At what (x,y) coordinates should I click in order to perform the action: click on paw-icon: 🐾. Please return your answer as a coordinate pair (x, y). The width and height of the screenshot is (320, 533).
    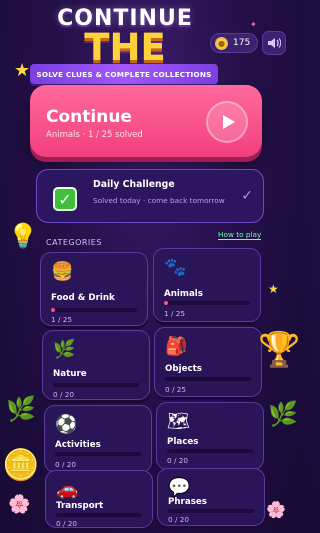
    Looking at the image, I should click on (175, 267).